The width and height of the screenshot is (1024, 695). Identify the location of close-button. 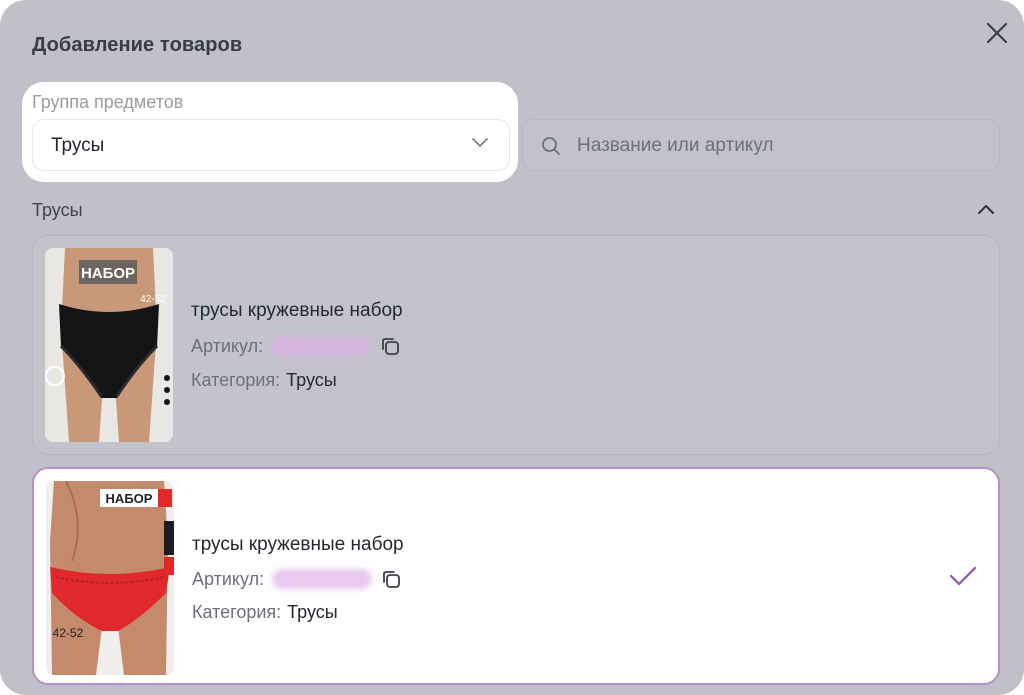
(997, 33).